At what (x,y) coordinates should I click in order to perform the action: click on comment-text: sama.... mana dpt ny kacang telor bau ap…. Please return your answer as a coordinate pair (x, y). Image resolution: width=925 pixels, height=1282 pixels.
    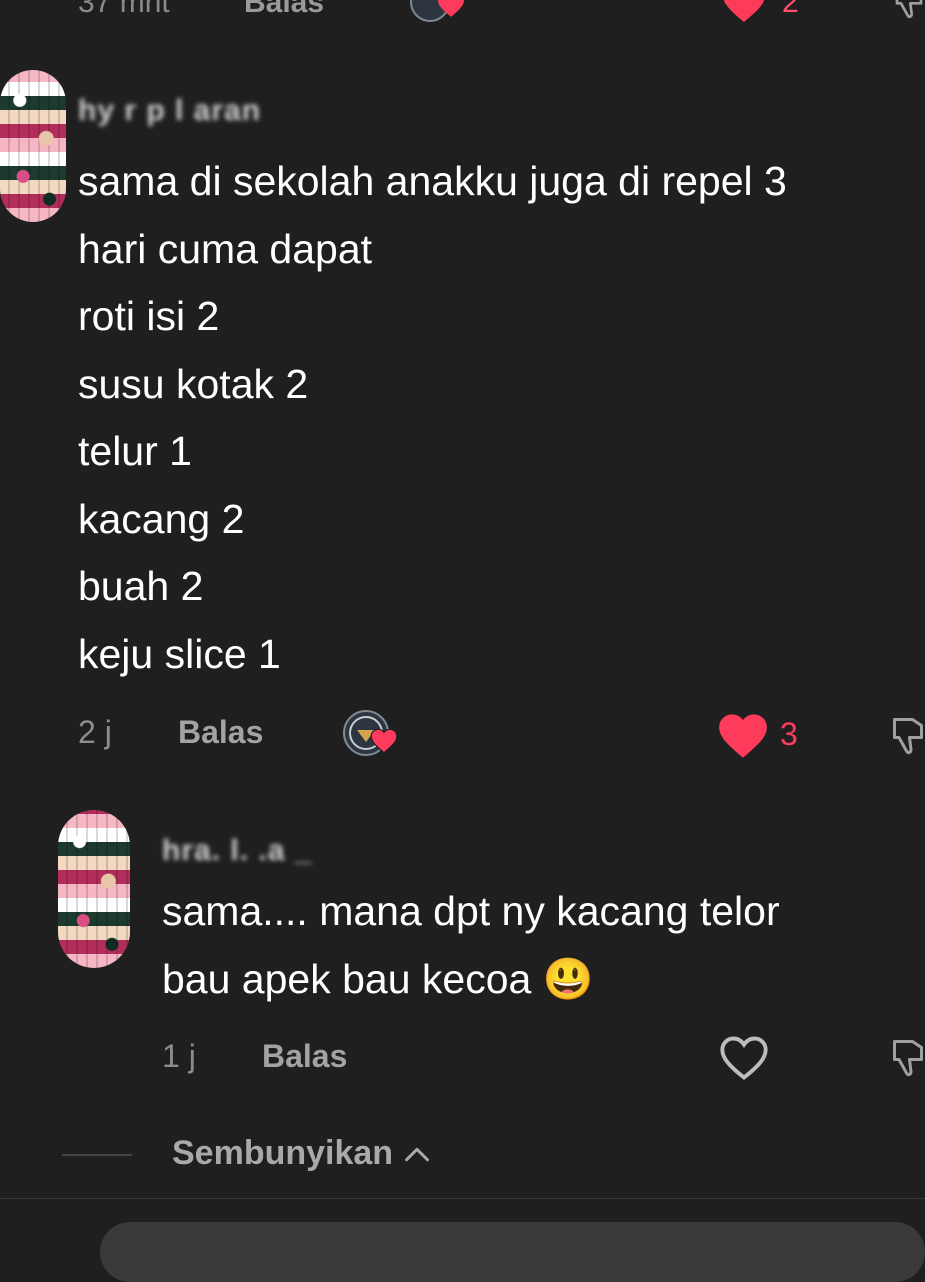
    Looking at the image, I should click on (471, 945).